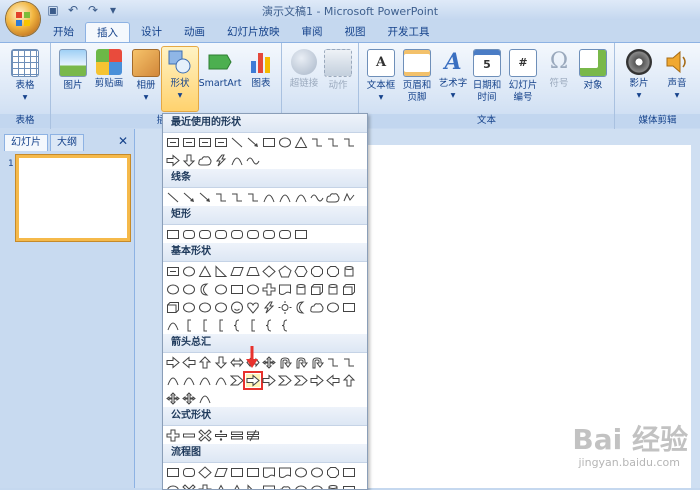  Describe the element at coordinates (409, 32) in the screenshot. I see `tab-developer: 开发工具` at that location.